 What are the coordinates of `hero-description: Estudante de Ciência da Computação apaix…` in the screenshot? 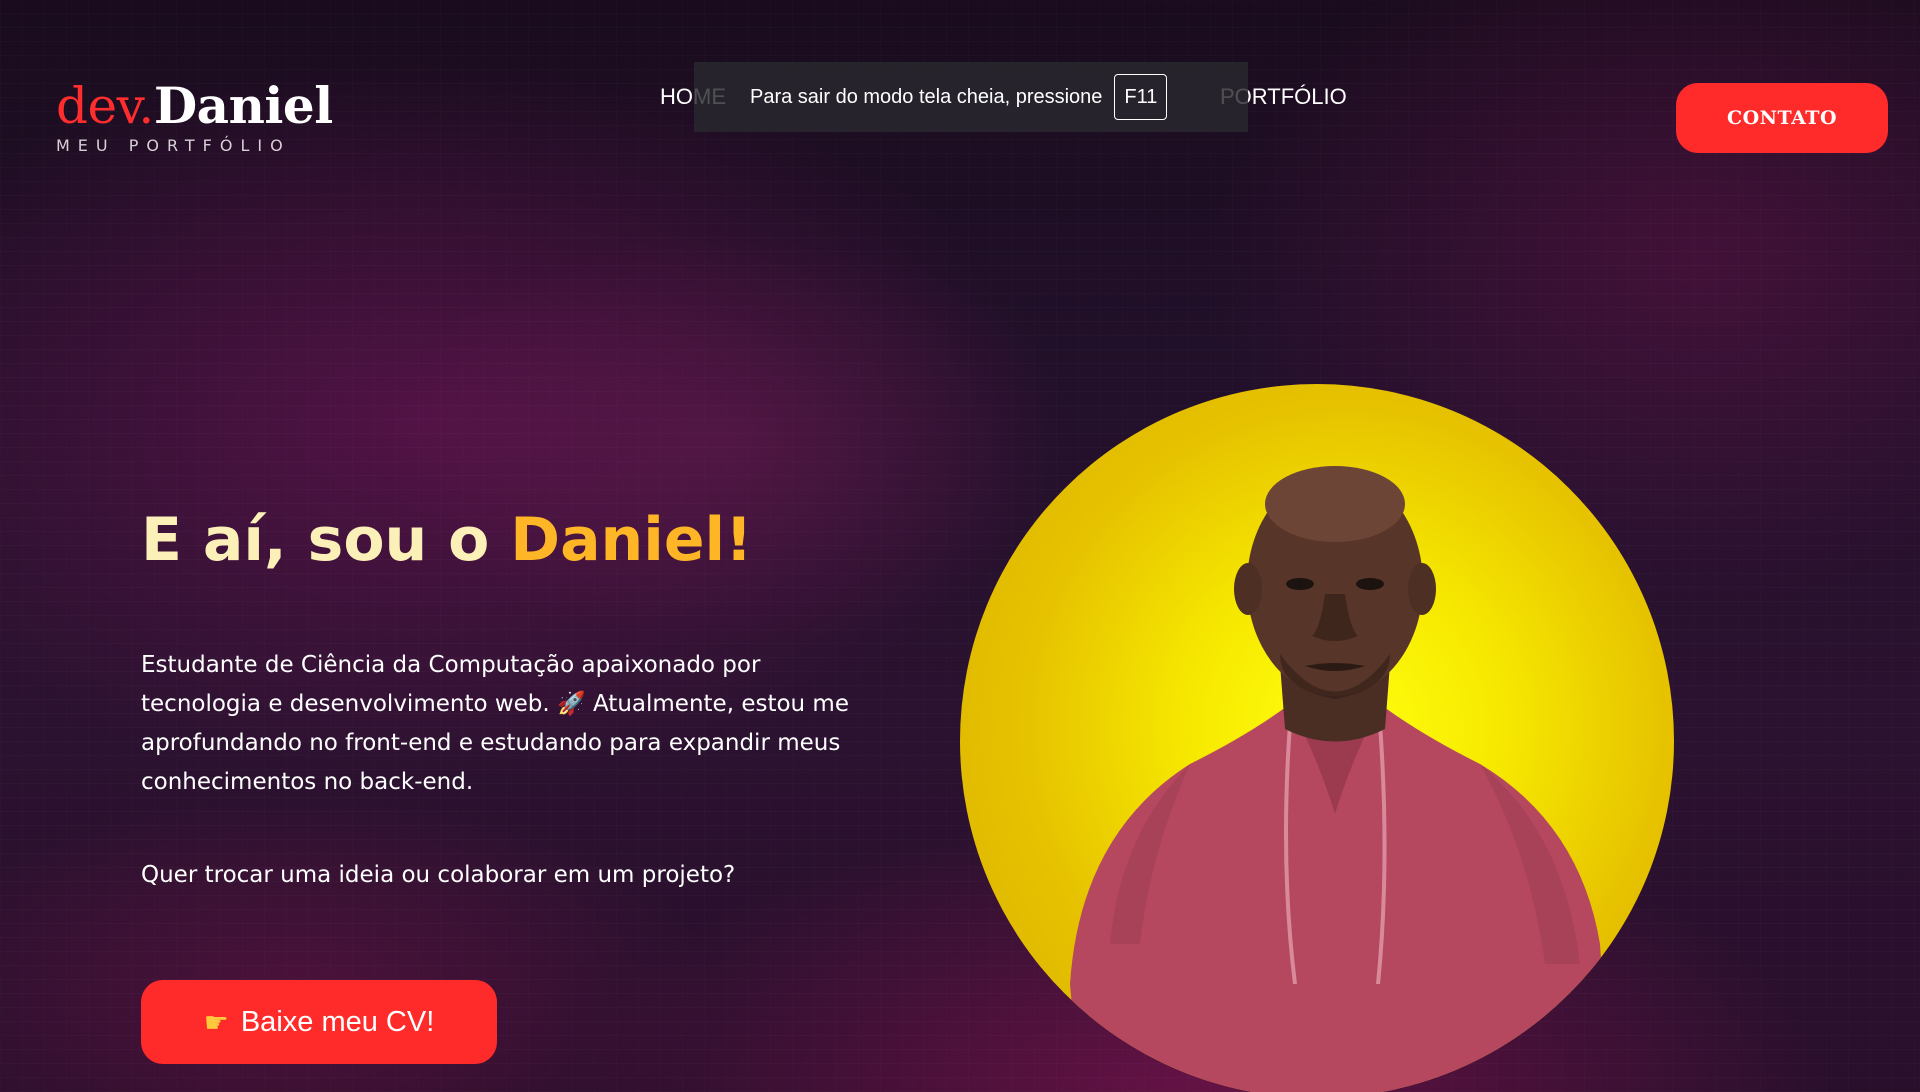 It's located at (495, 723).